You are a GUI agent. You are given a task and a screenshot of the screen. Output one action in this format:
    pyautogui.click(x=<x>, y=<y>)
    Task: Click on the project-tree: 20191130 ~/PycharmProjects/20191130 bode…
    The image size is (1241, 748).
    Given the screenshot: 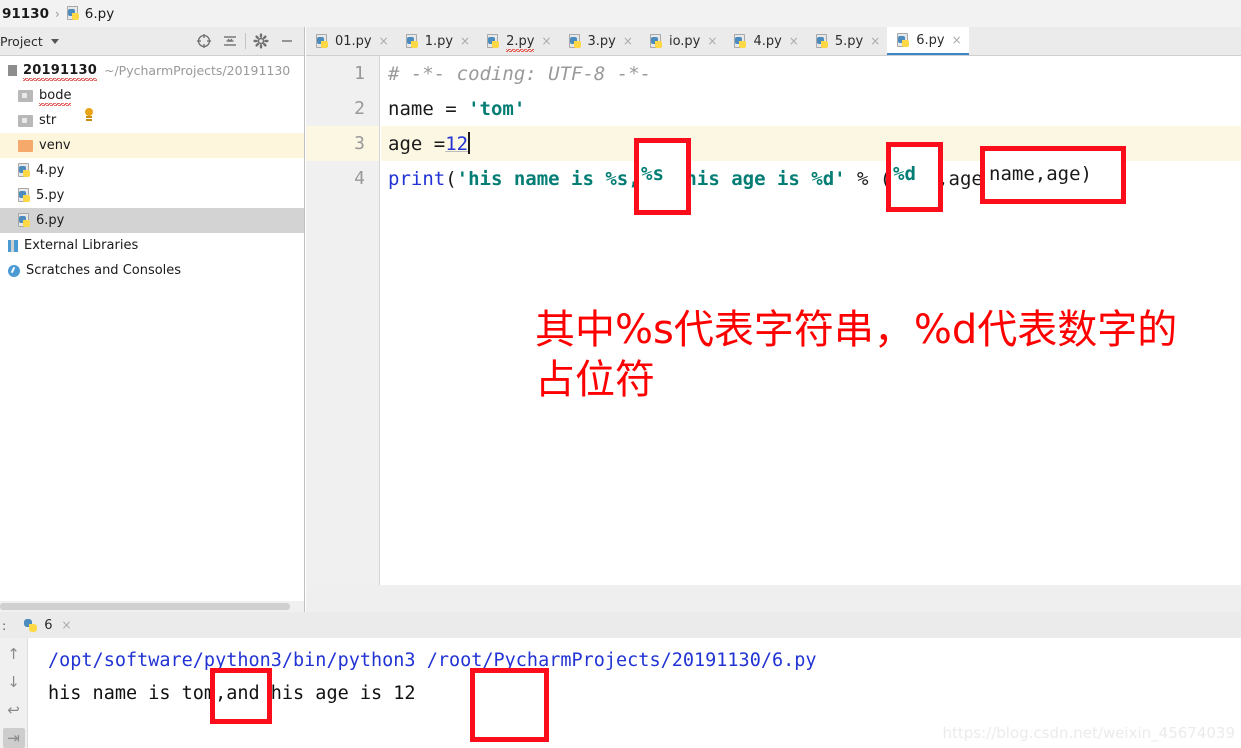 What is the action you would take?
    pyautogui.click(x=152, y=169)
    